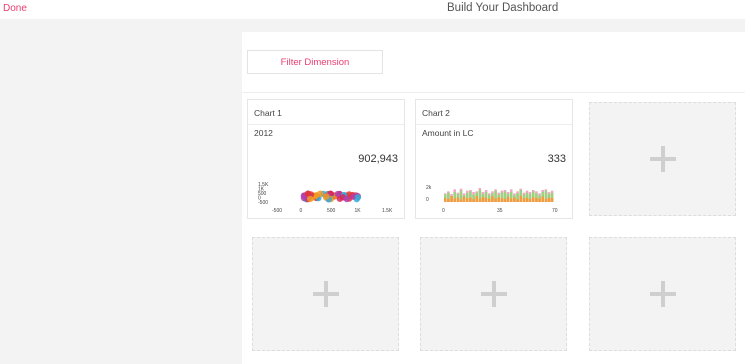 The height and width of the screenshot is (364, 745). What do you see at coordinates (378, 159) in the screenshot?
I see `chart-value: 902,943` at bounding box center [378, 159].